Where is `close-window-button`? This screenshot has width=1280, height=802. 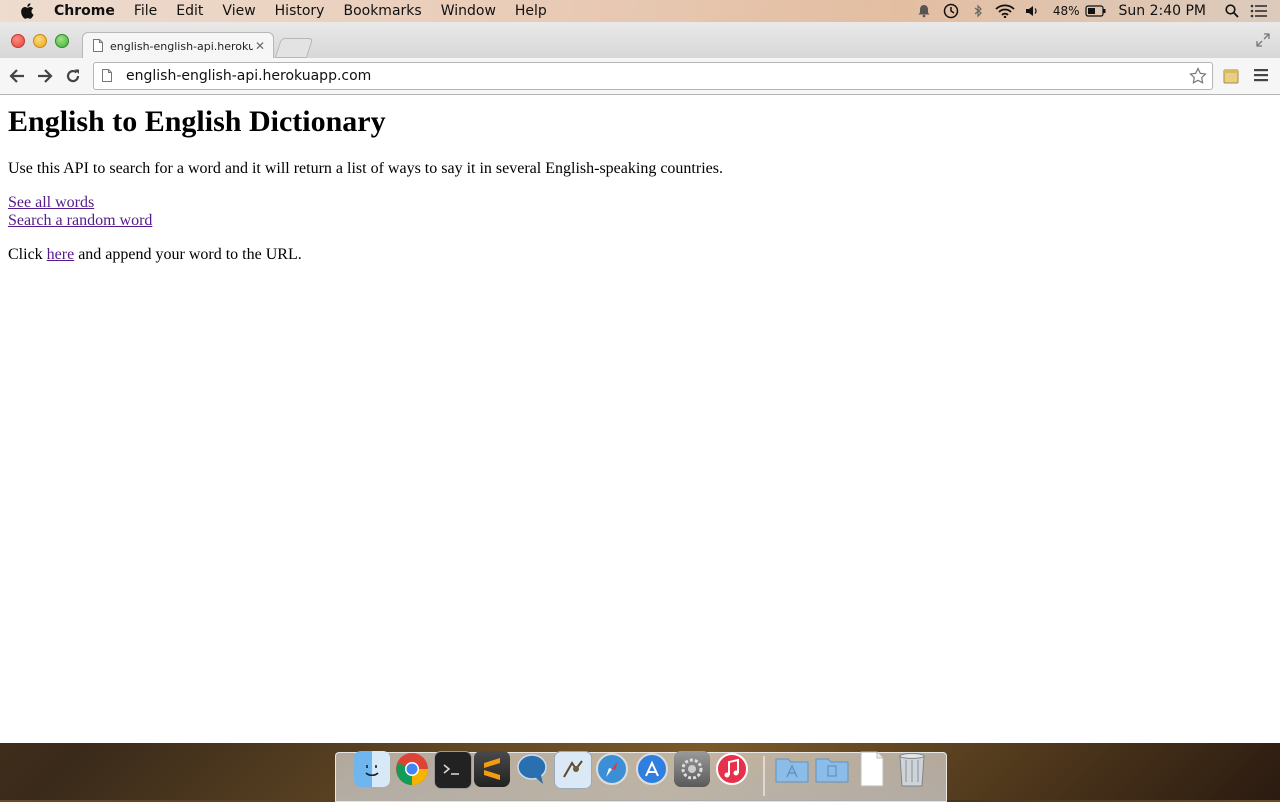
close-window-button is located at coordinates (18, 41).